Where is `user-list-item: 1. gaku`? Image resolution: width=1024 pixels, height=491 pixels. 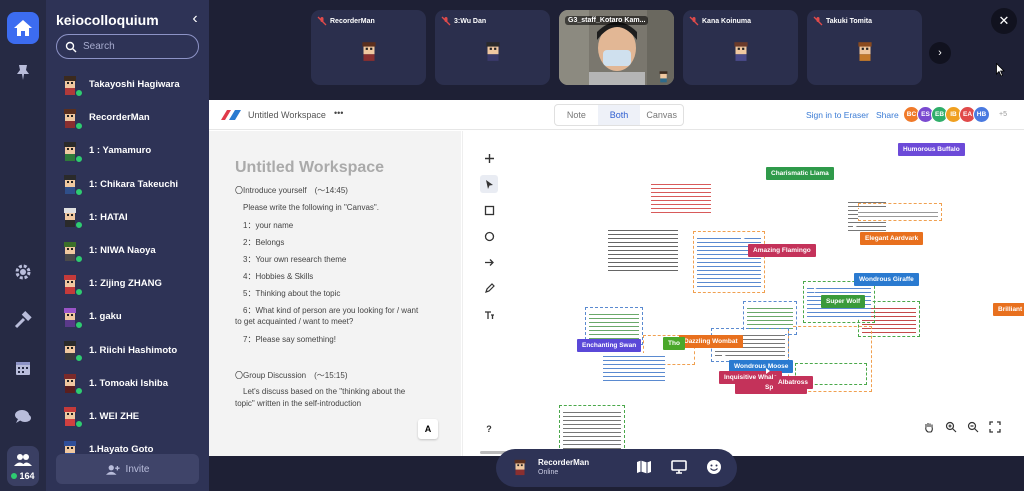
user-list-item: 1. gaku is located at coordinates (127, 316).